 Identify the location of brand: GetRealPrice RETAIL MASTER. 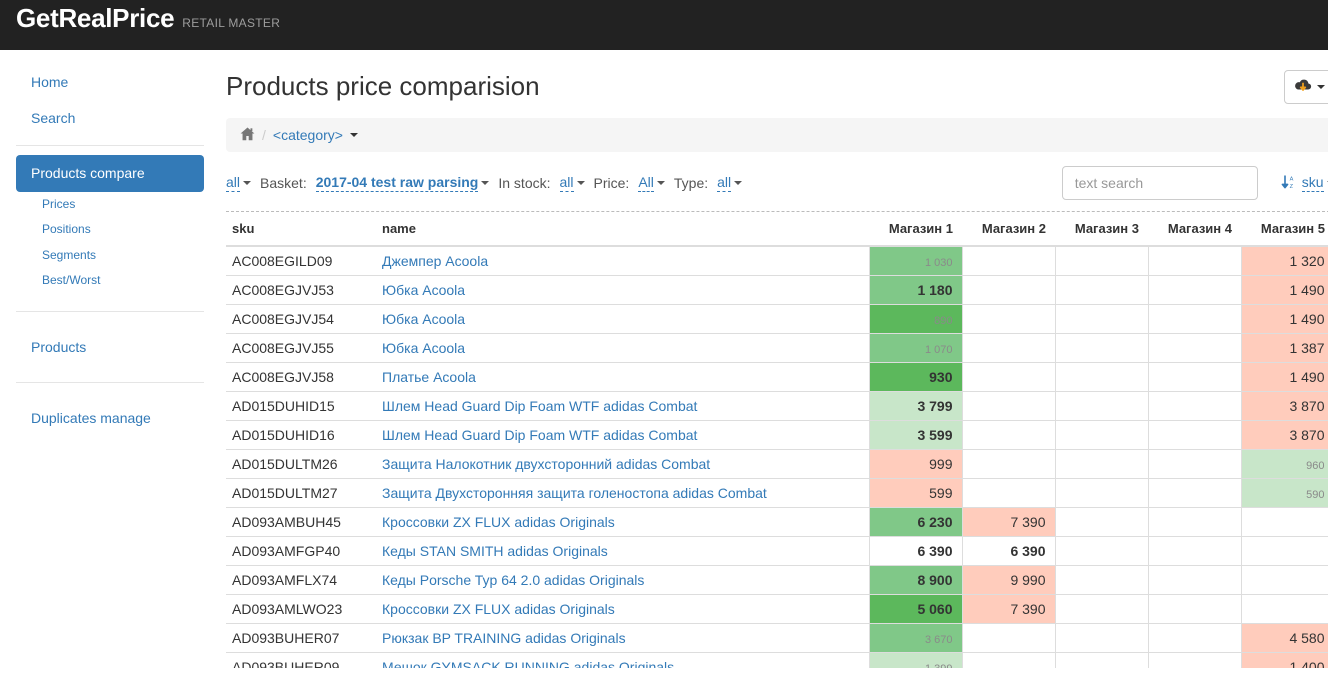
(148, 18).